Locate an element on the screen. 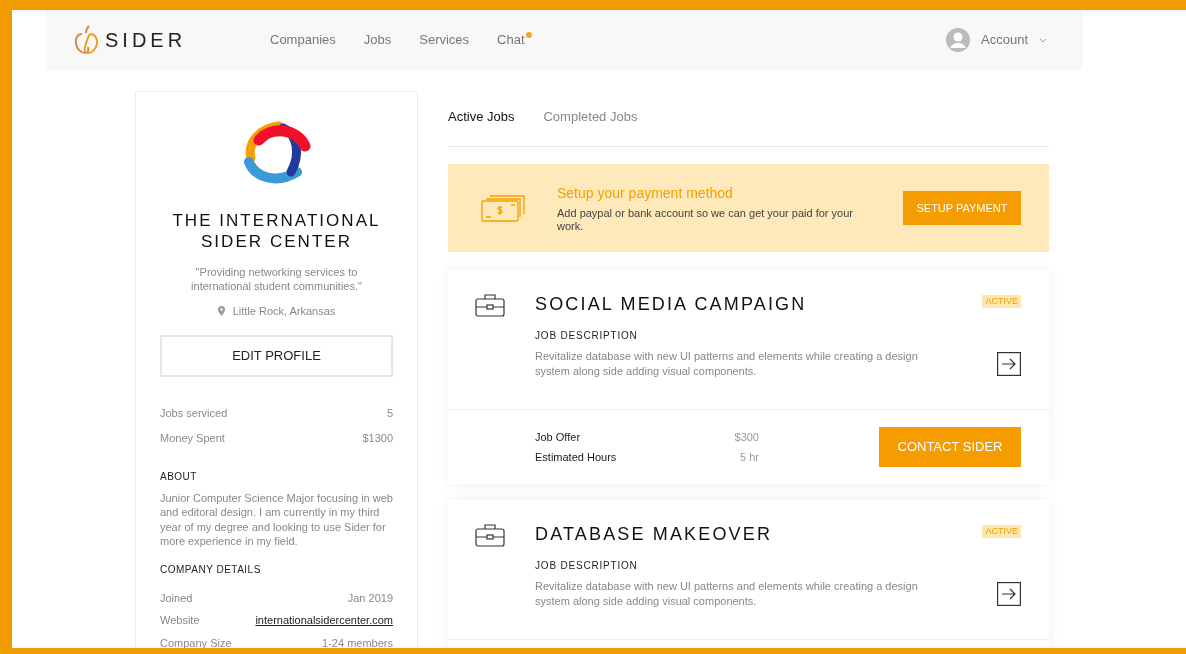 This screenshot has height=654, width=1186. website-link: internationalsidercenter.com is located at coordinates (324, 620).